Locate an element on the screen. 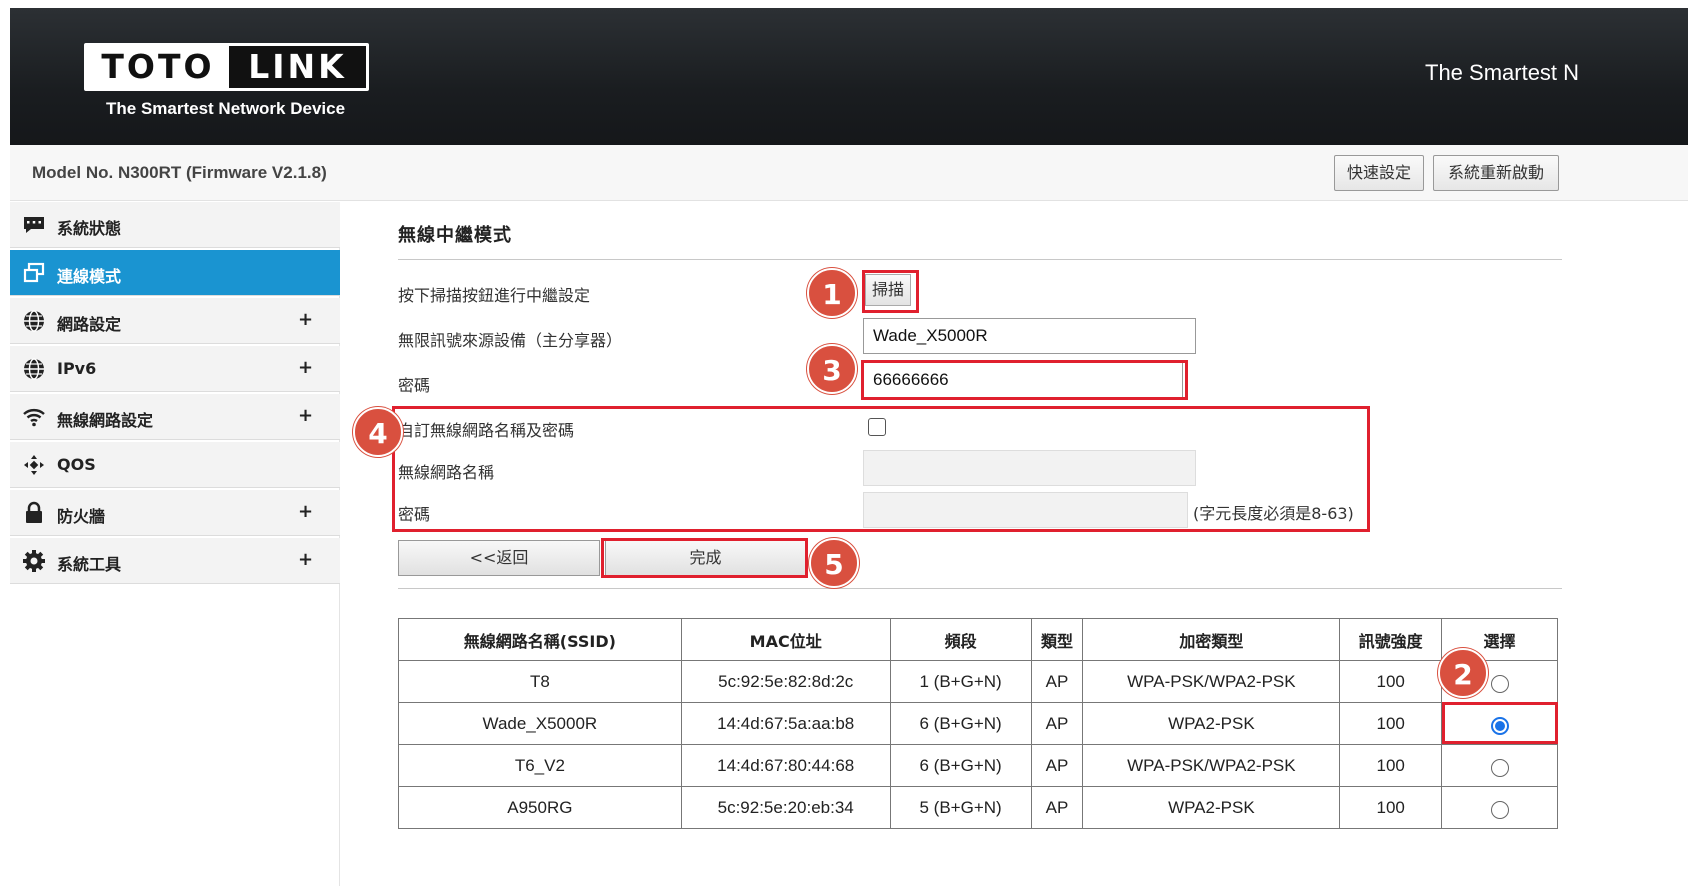 The width and height of the screenshot is (1688, 886). step-badge-3: 3 is located at coordinates (832, 369).